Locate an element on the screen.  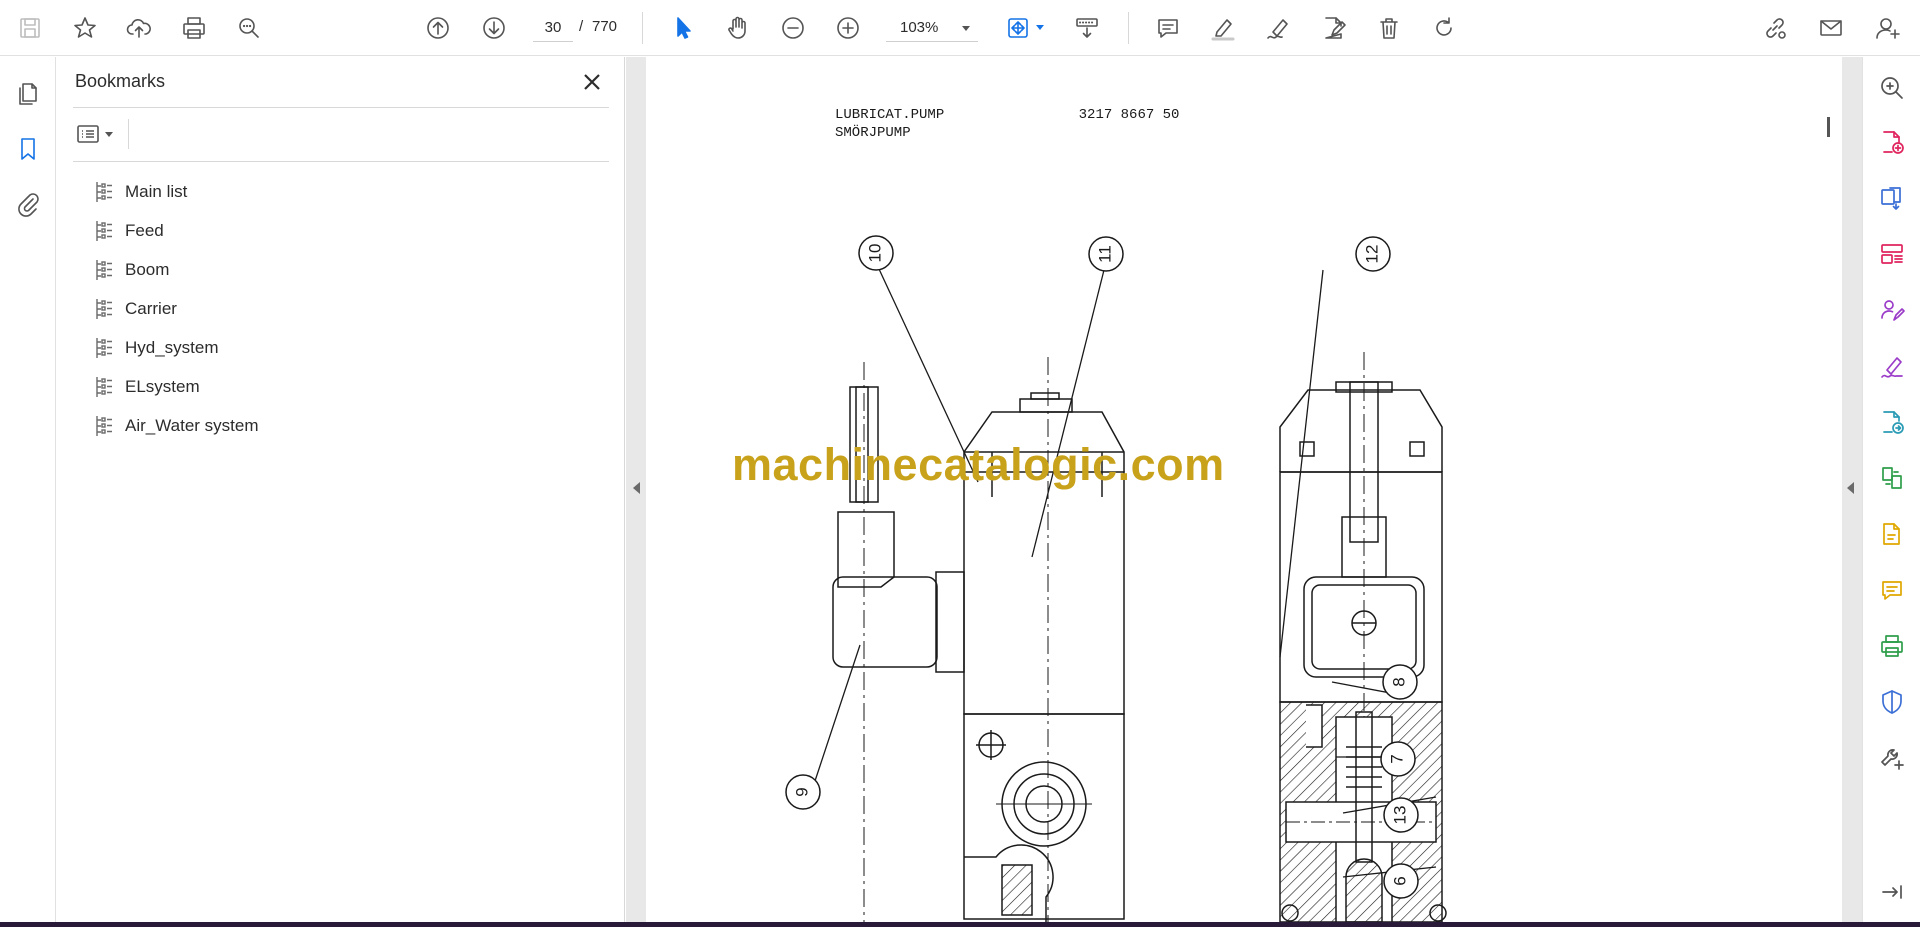
create-pdf-icon is located at coordinates (1892, 142).